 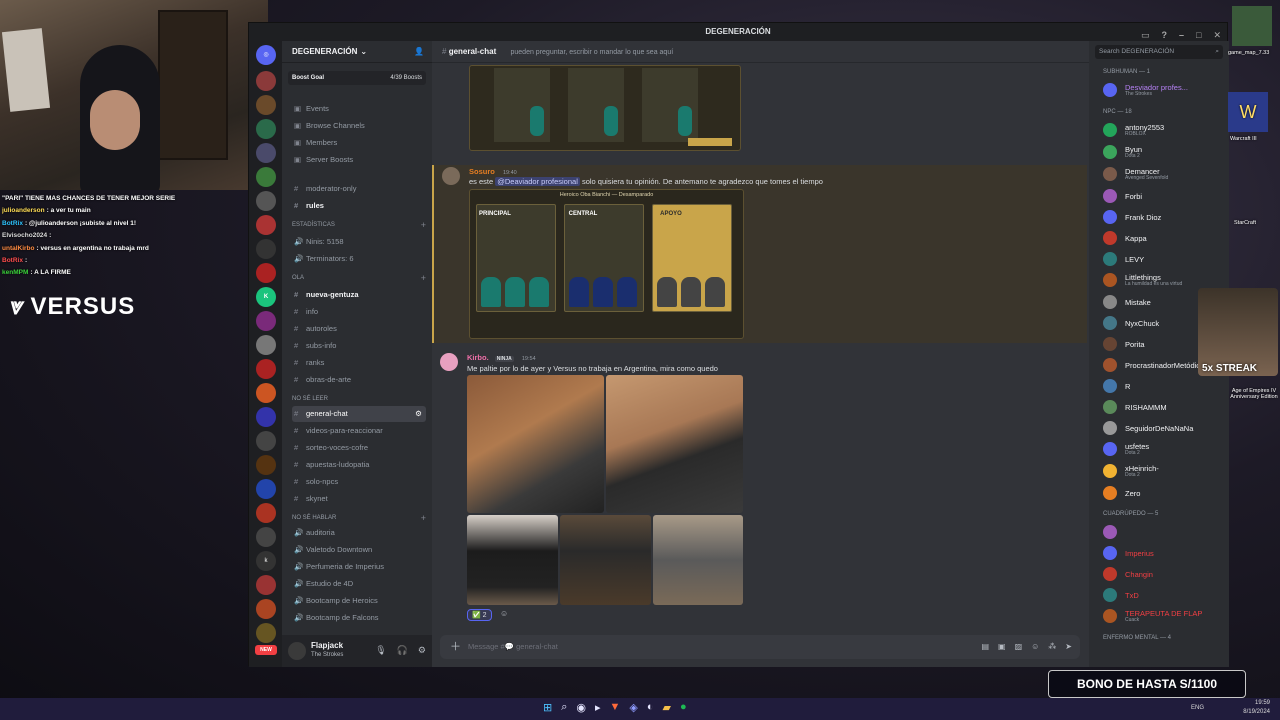 I want to click on member-name: Forbi, so click(x=1133, y=196).